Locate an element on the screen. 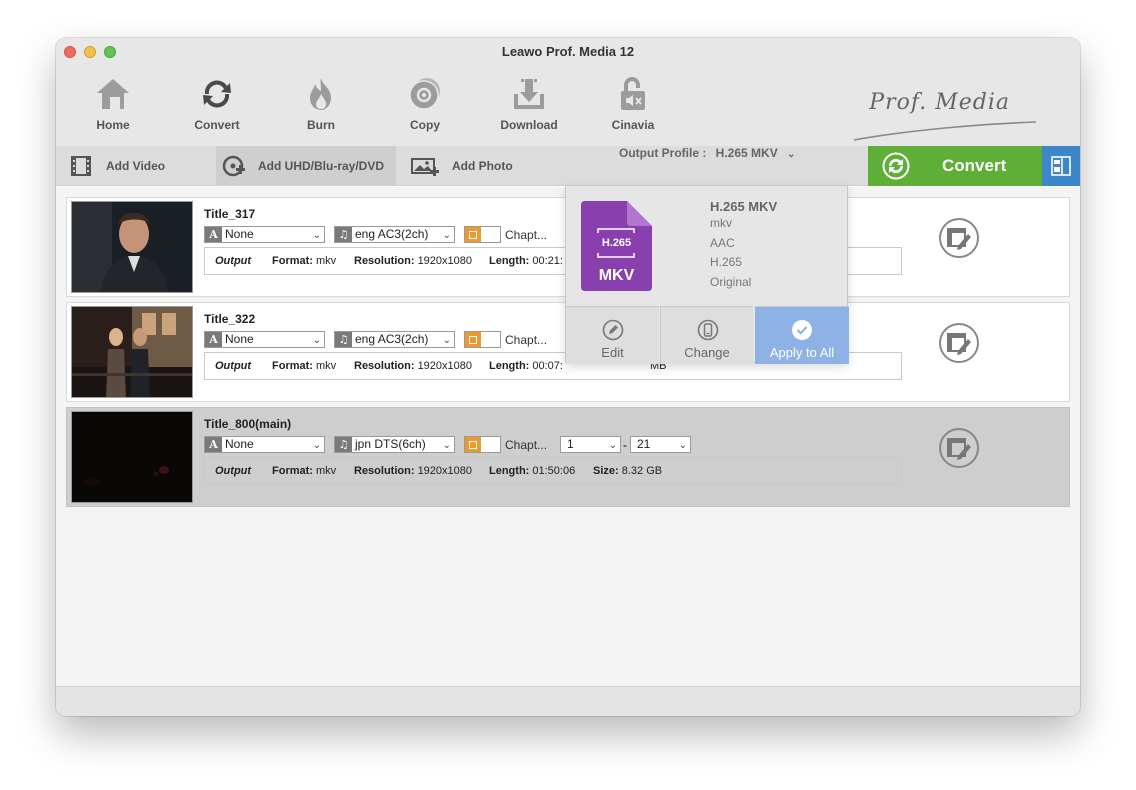  toolbar-download-label: Download is located at coordinates (529, 125).